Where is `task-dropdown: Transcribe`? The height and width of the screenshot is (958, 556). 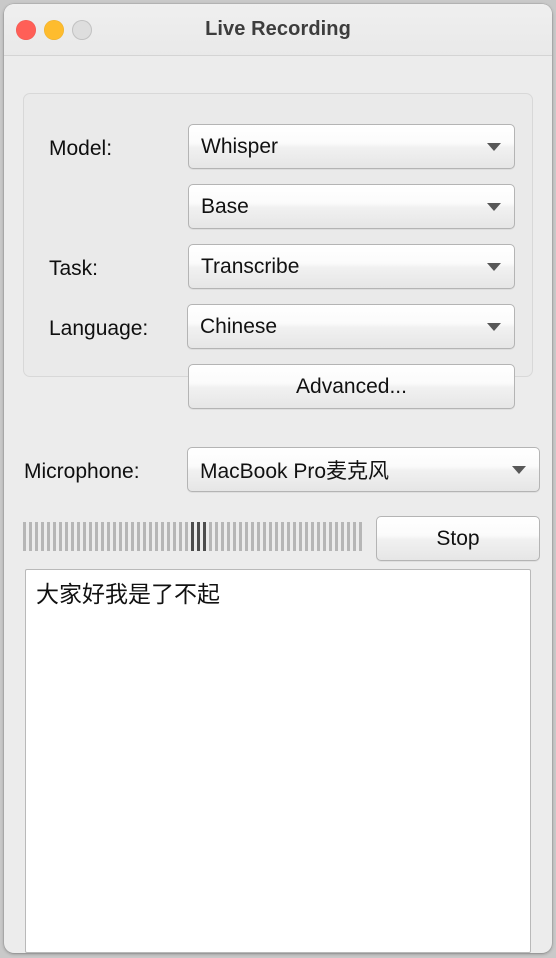 task-dropdown: Transcribe is located at coordinates (351, 266).